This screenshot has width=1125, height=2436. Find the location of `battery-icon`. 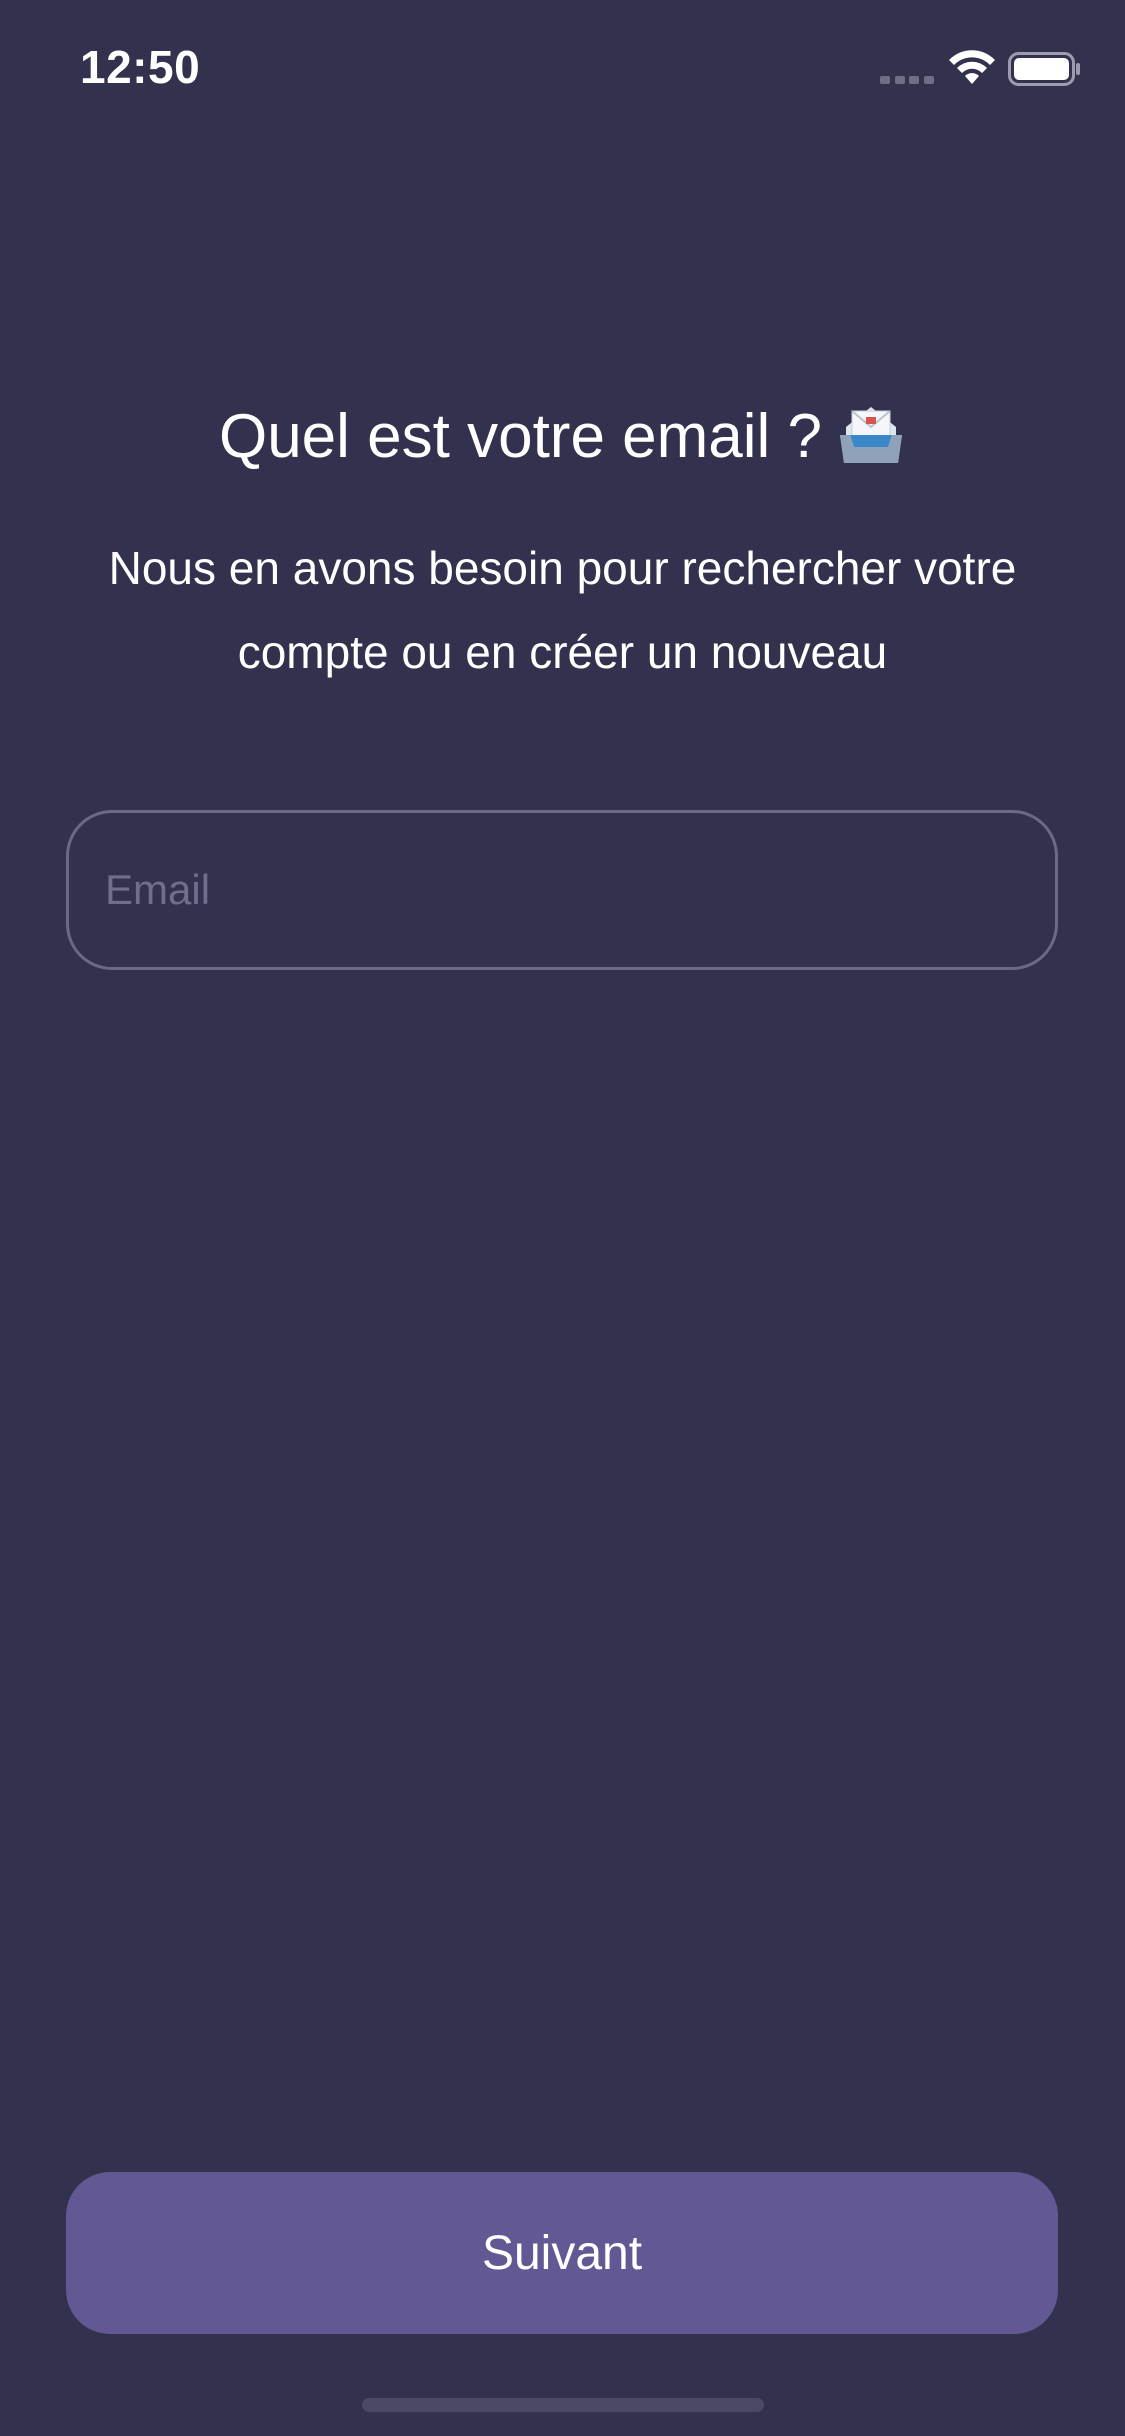

battery-icon is located at coordinates (1044, 69).